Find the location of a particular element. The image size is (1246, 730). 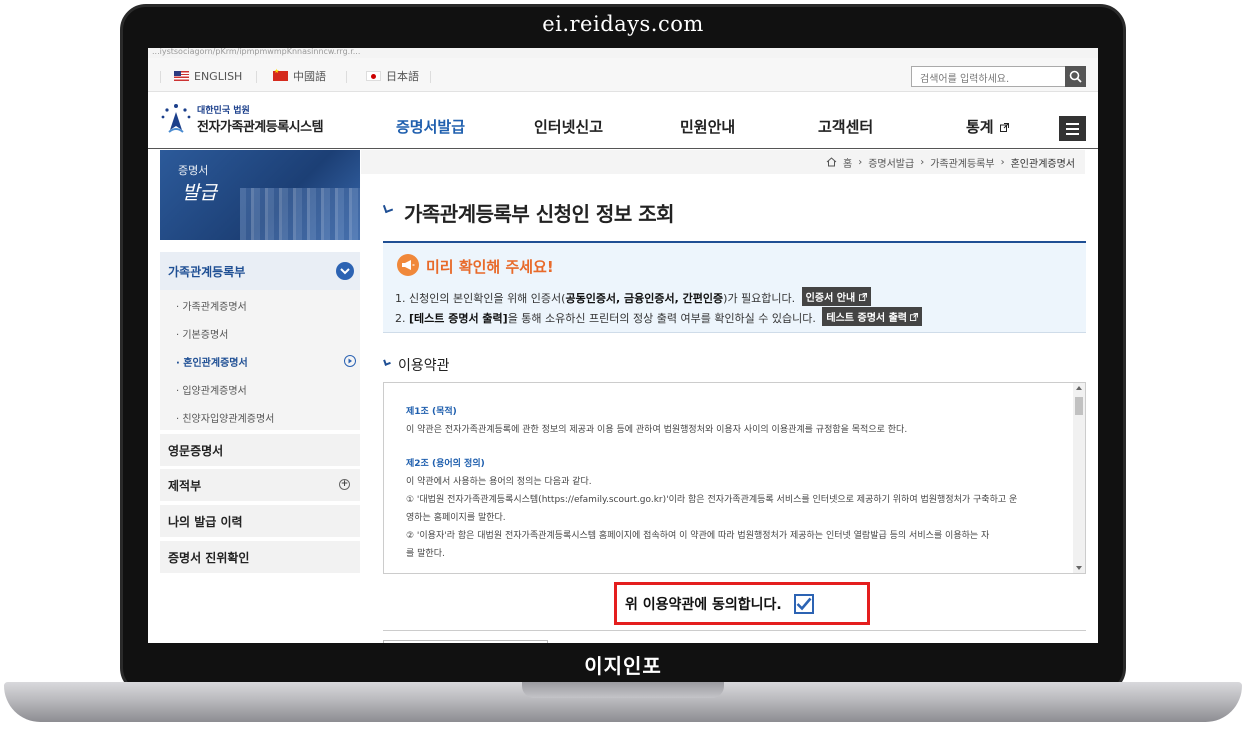

hamburger-icon is located at coordinates (1072, 123).